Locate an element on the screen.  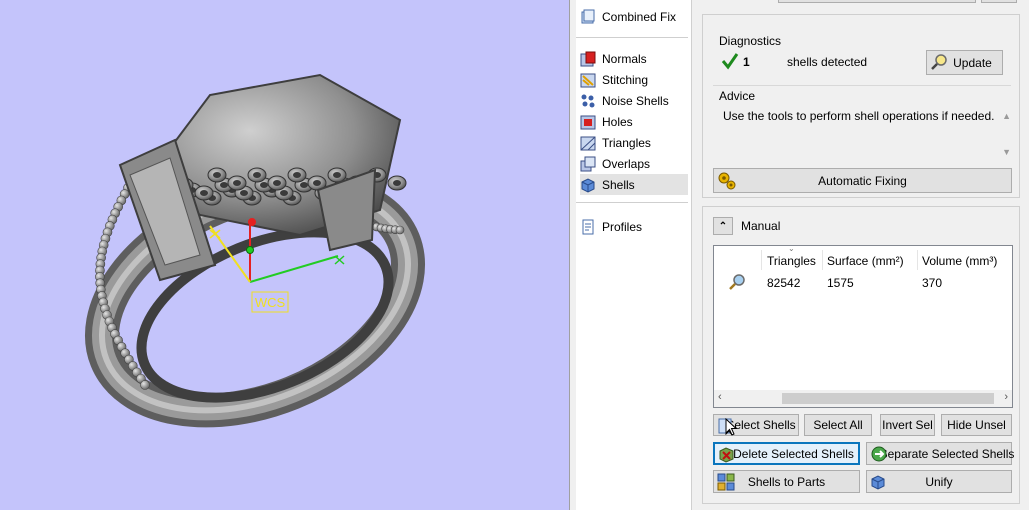
panel-splitter is located at coordinates (572, 255).